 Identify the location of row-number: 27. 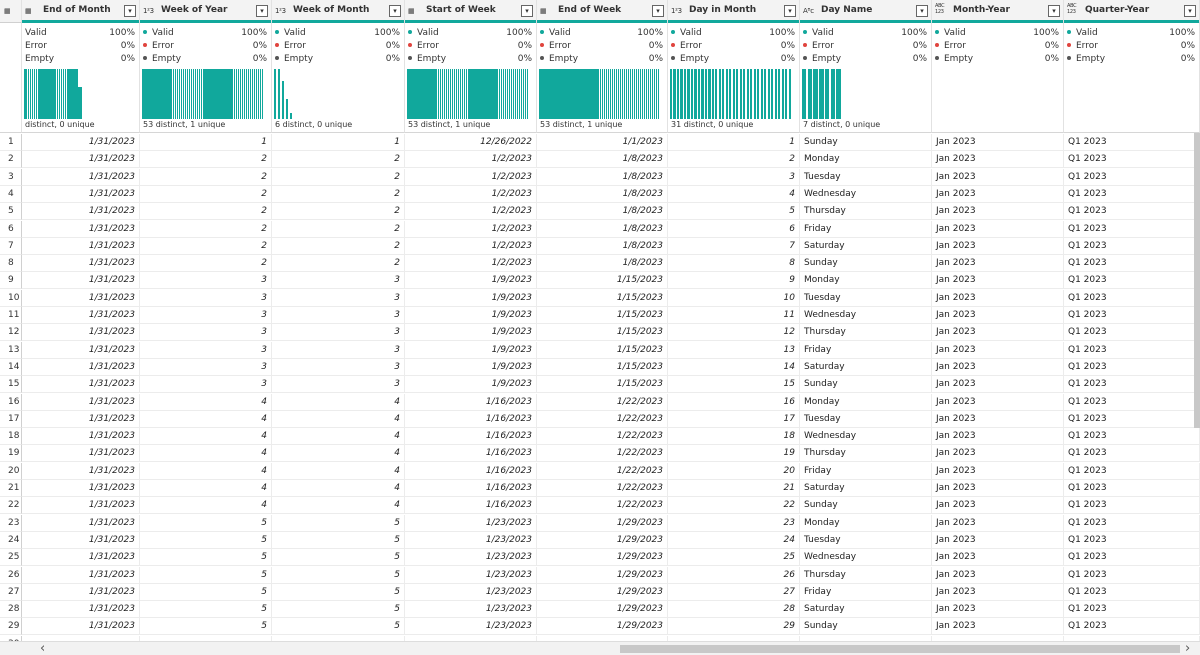
(11, 592).